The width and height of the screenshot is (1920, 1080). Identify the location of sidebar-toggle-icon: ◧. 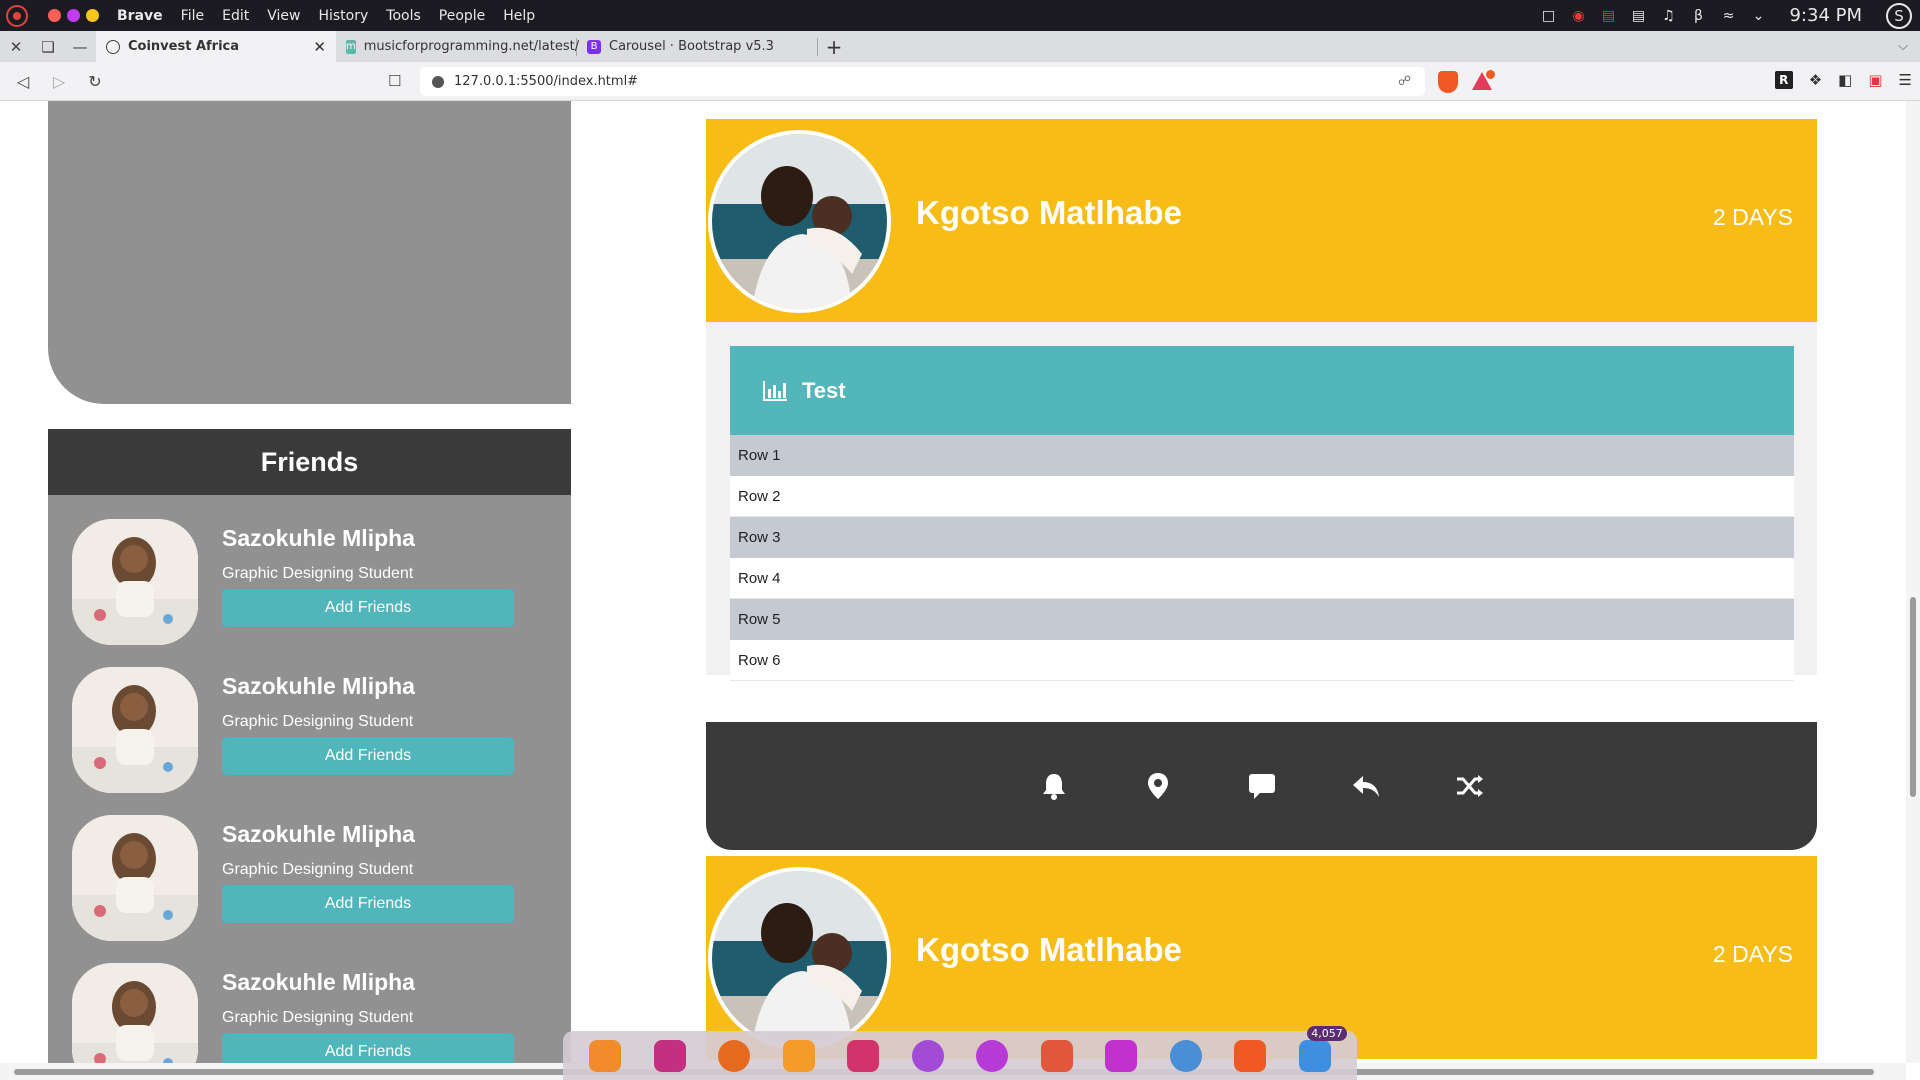
(1845, 80).